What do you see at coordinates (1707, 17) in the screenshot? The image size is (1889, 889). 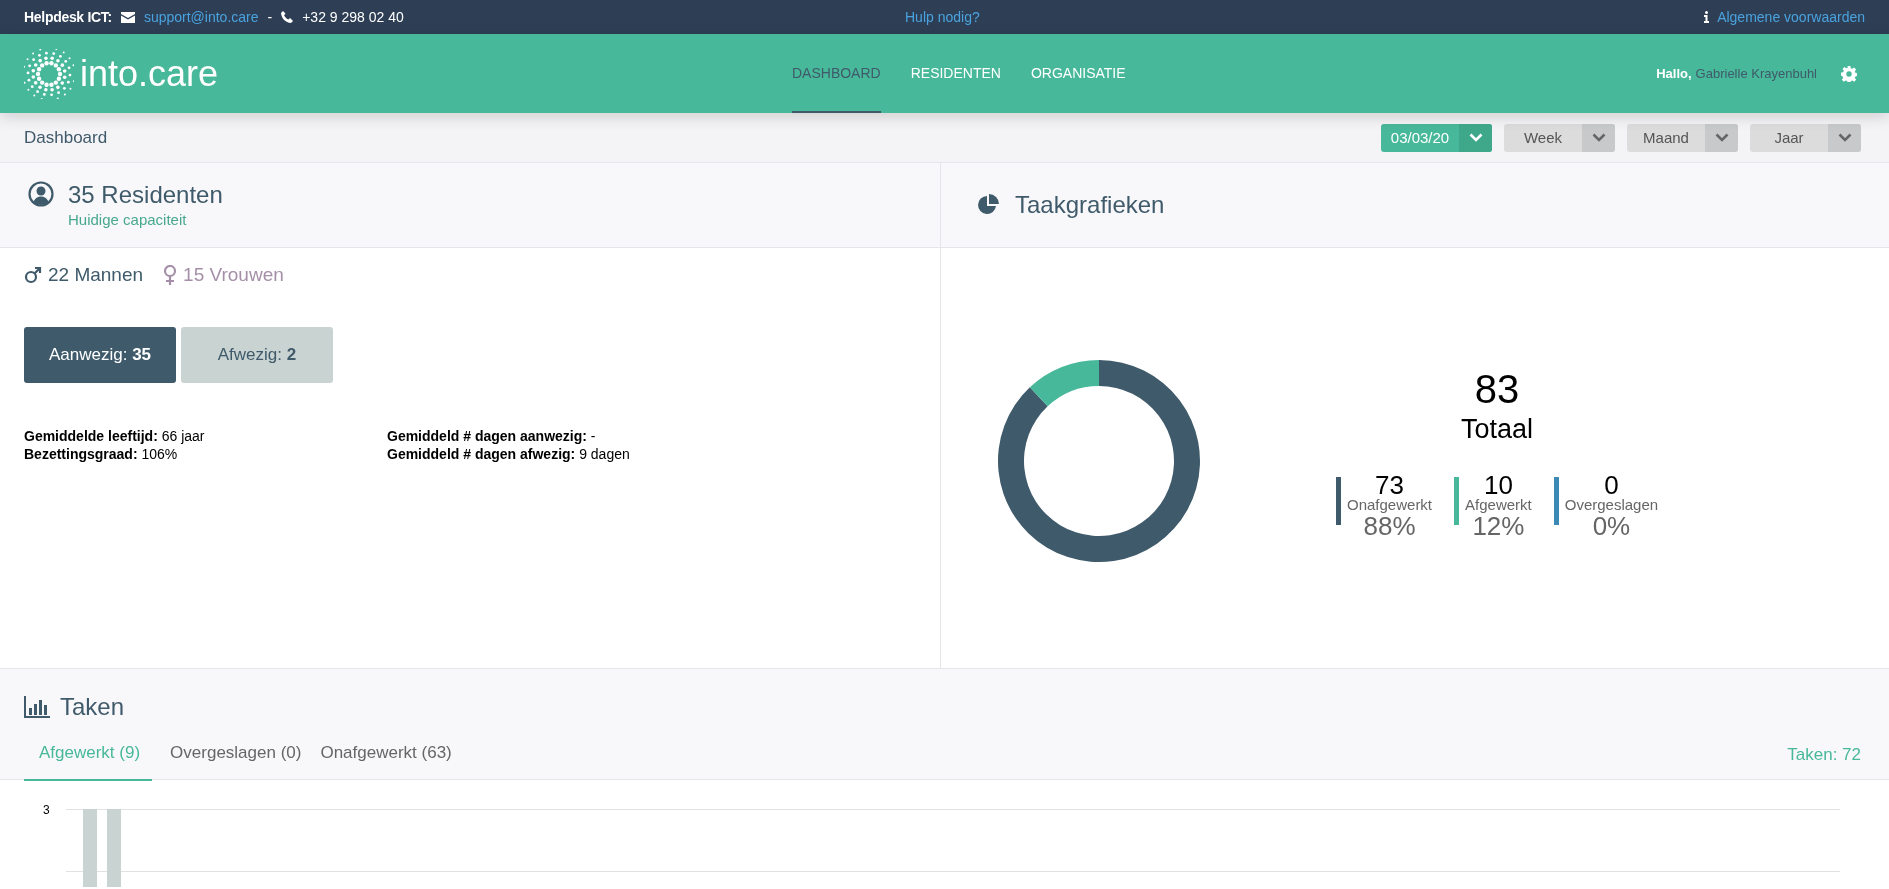 I see `info-icon` at bounding box center [1707, 17].